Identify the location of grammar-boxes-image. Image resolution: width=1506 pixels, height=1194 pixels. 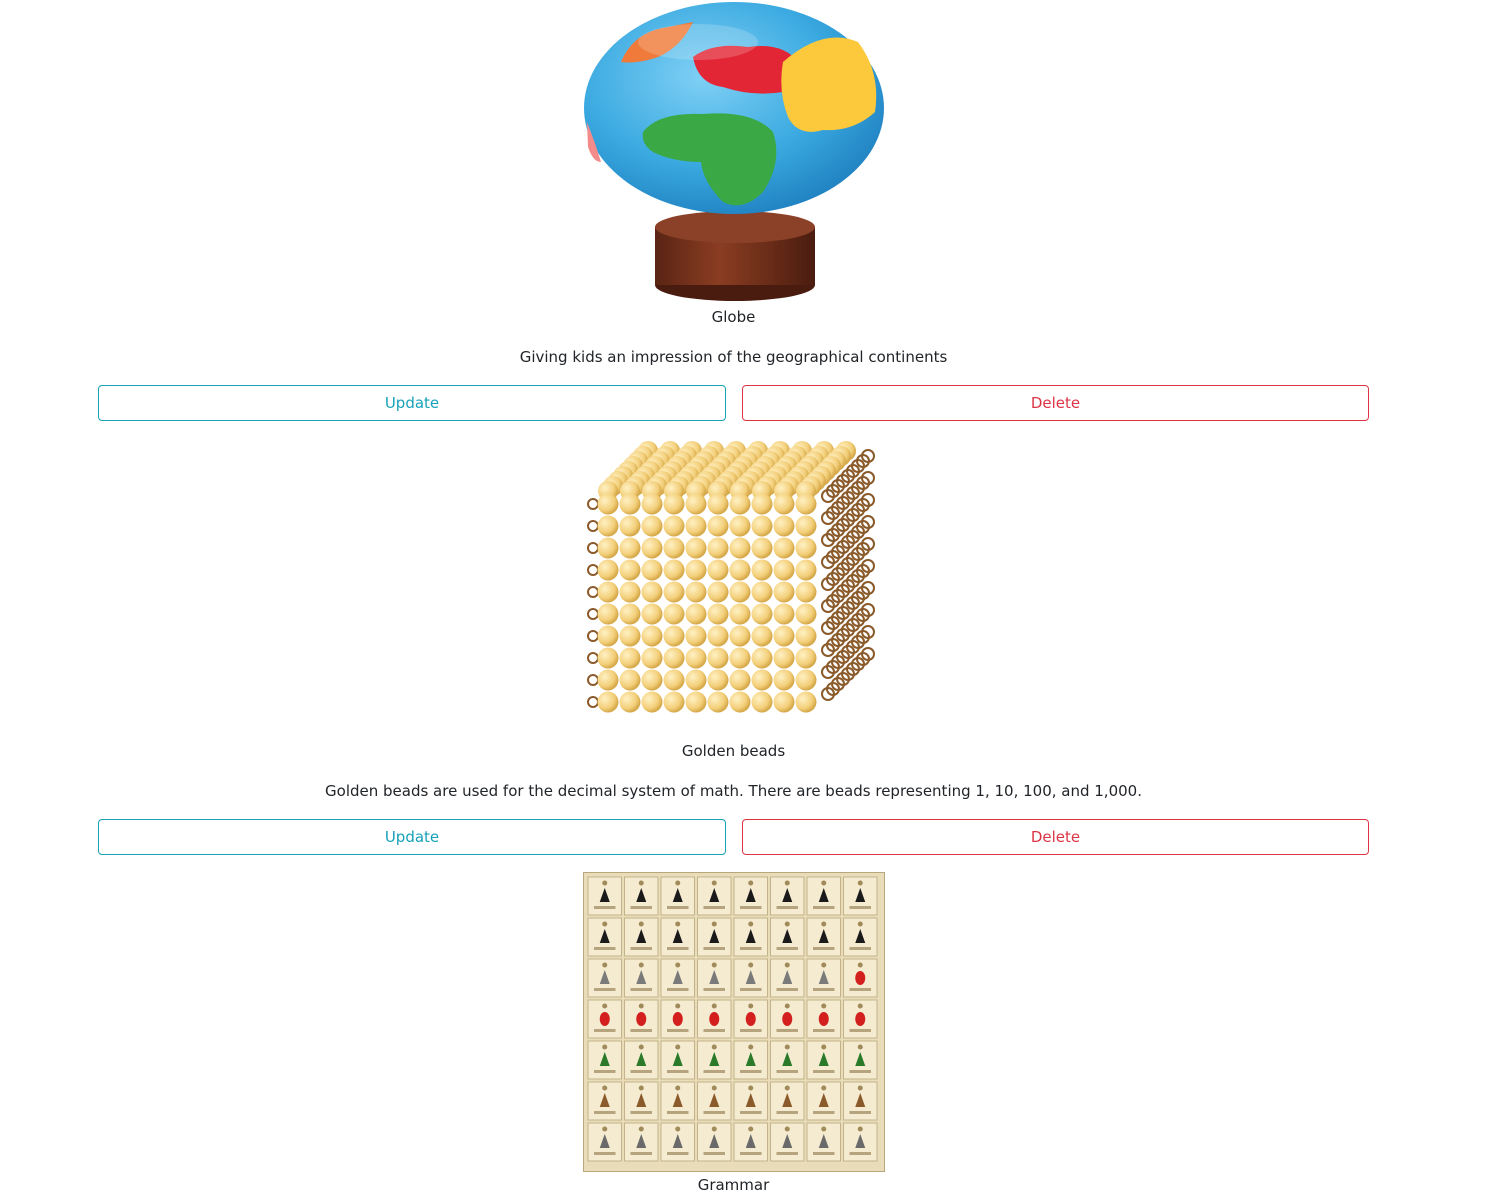
(734, 1022).